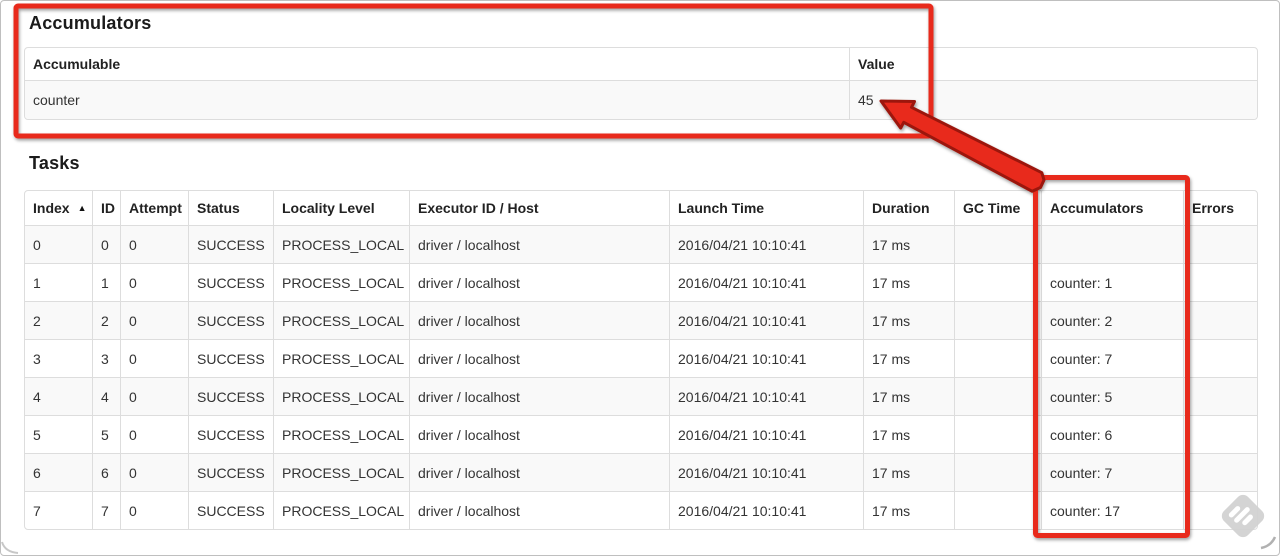  Describe the element at coordinates (437, 99) in the screenshot. I see `cell-accumulable: counter` at that location.